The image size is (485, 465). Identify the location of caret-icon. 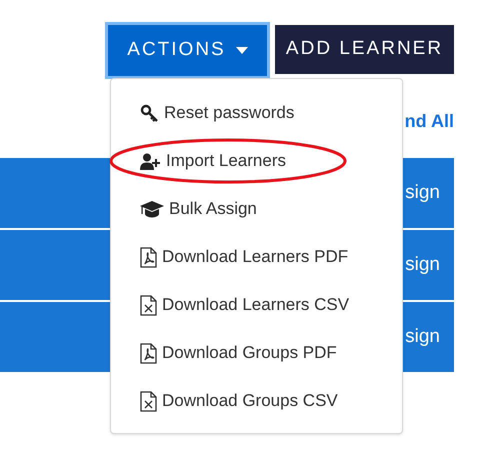
(242, 50).